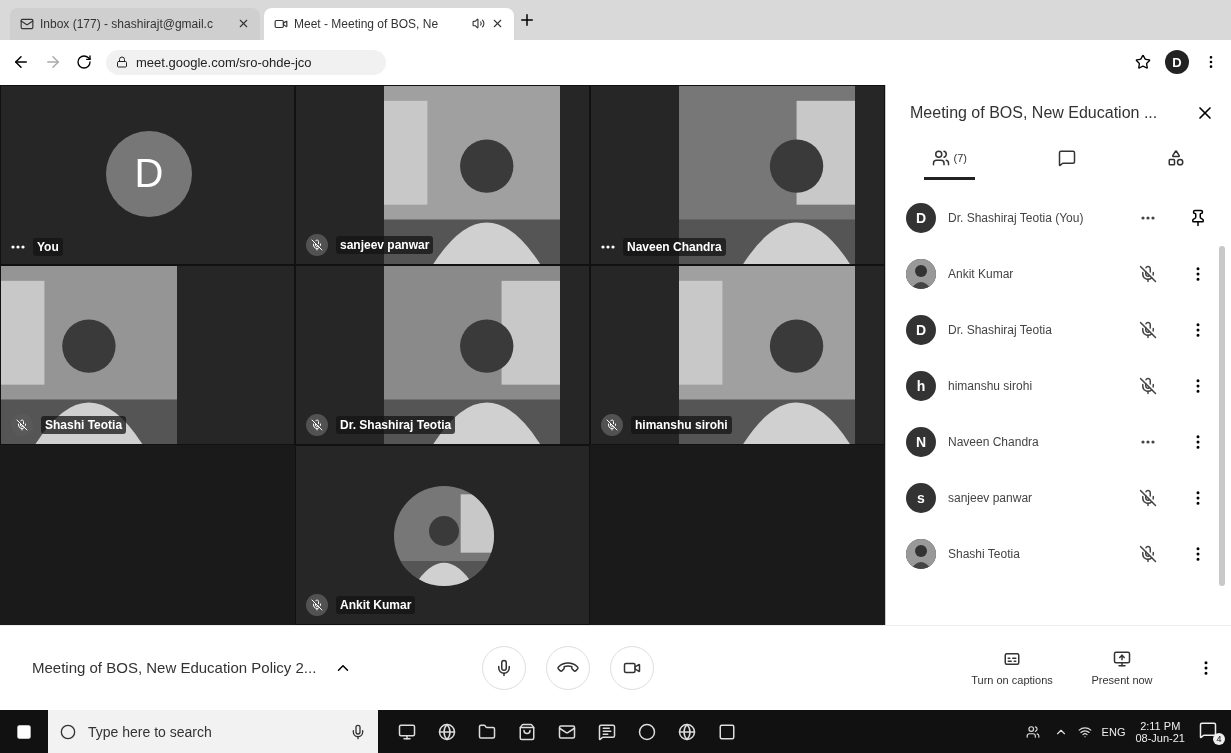  What do you see at coordinates (358, 731) in the screenshot?
I see `microphone-icon` at bounding box center [358, 731].